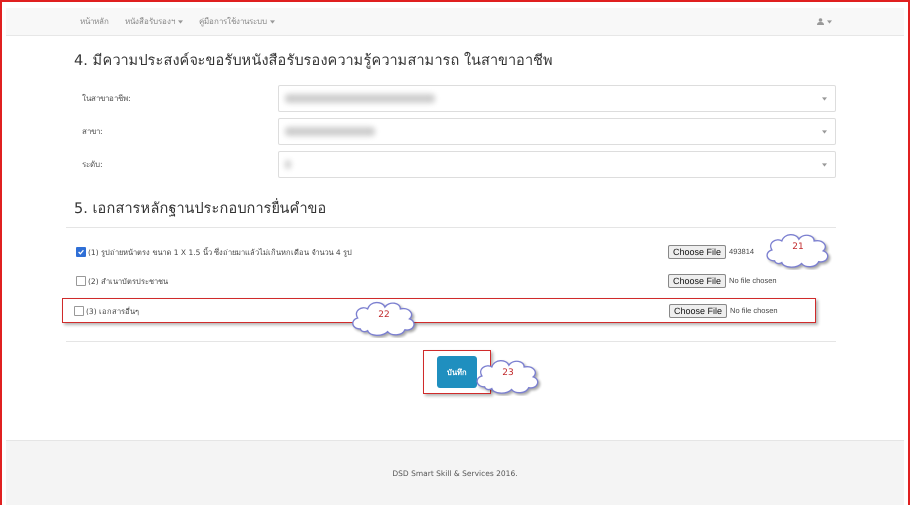 The image size is (910, 505). I want to click on section-heading: 5. เอกสารหลักฐานประกอบการยื่นคำขอ, so click(455, 207).